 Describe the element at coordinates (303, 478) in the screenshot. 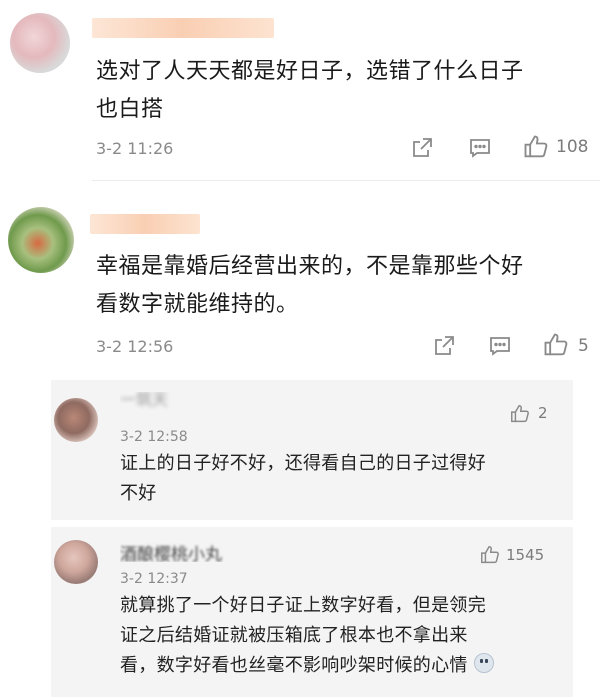

I see `reply-text: 证上的日子好不好，还得看自己的日子过得好 不好` at that location.